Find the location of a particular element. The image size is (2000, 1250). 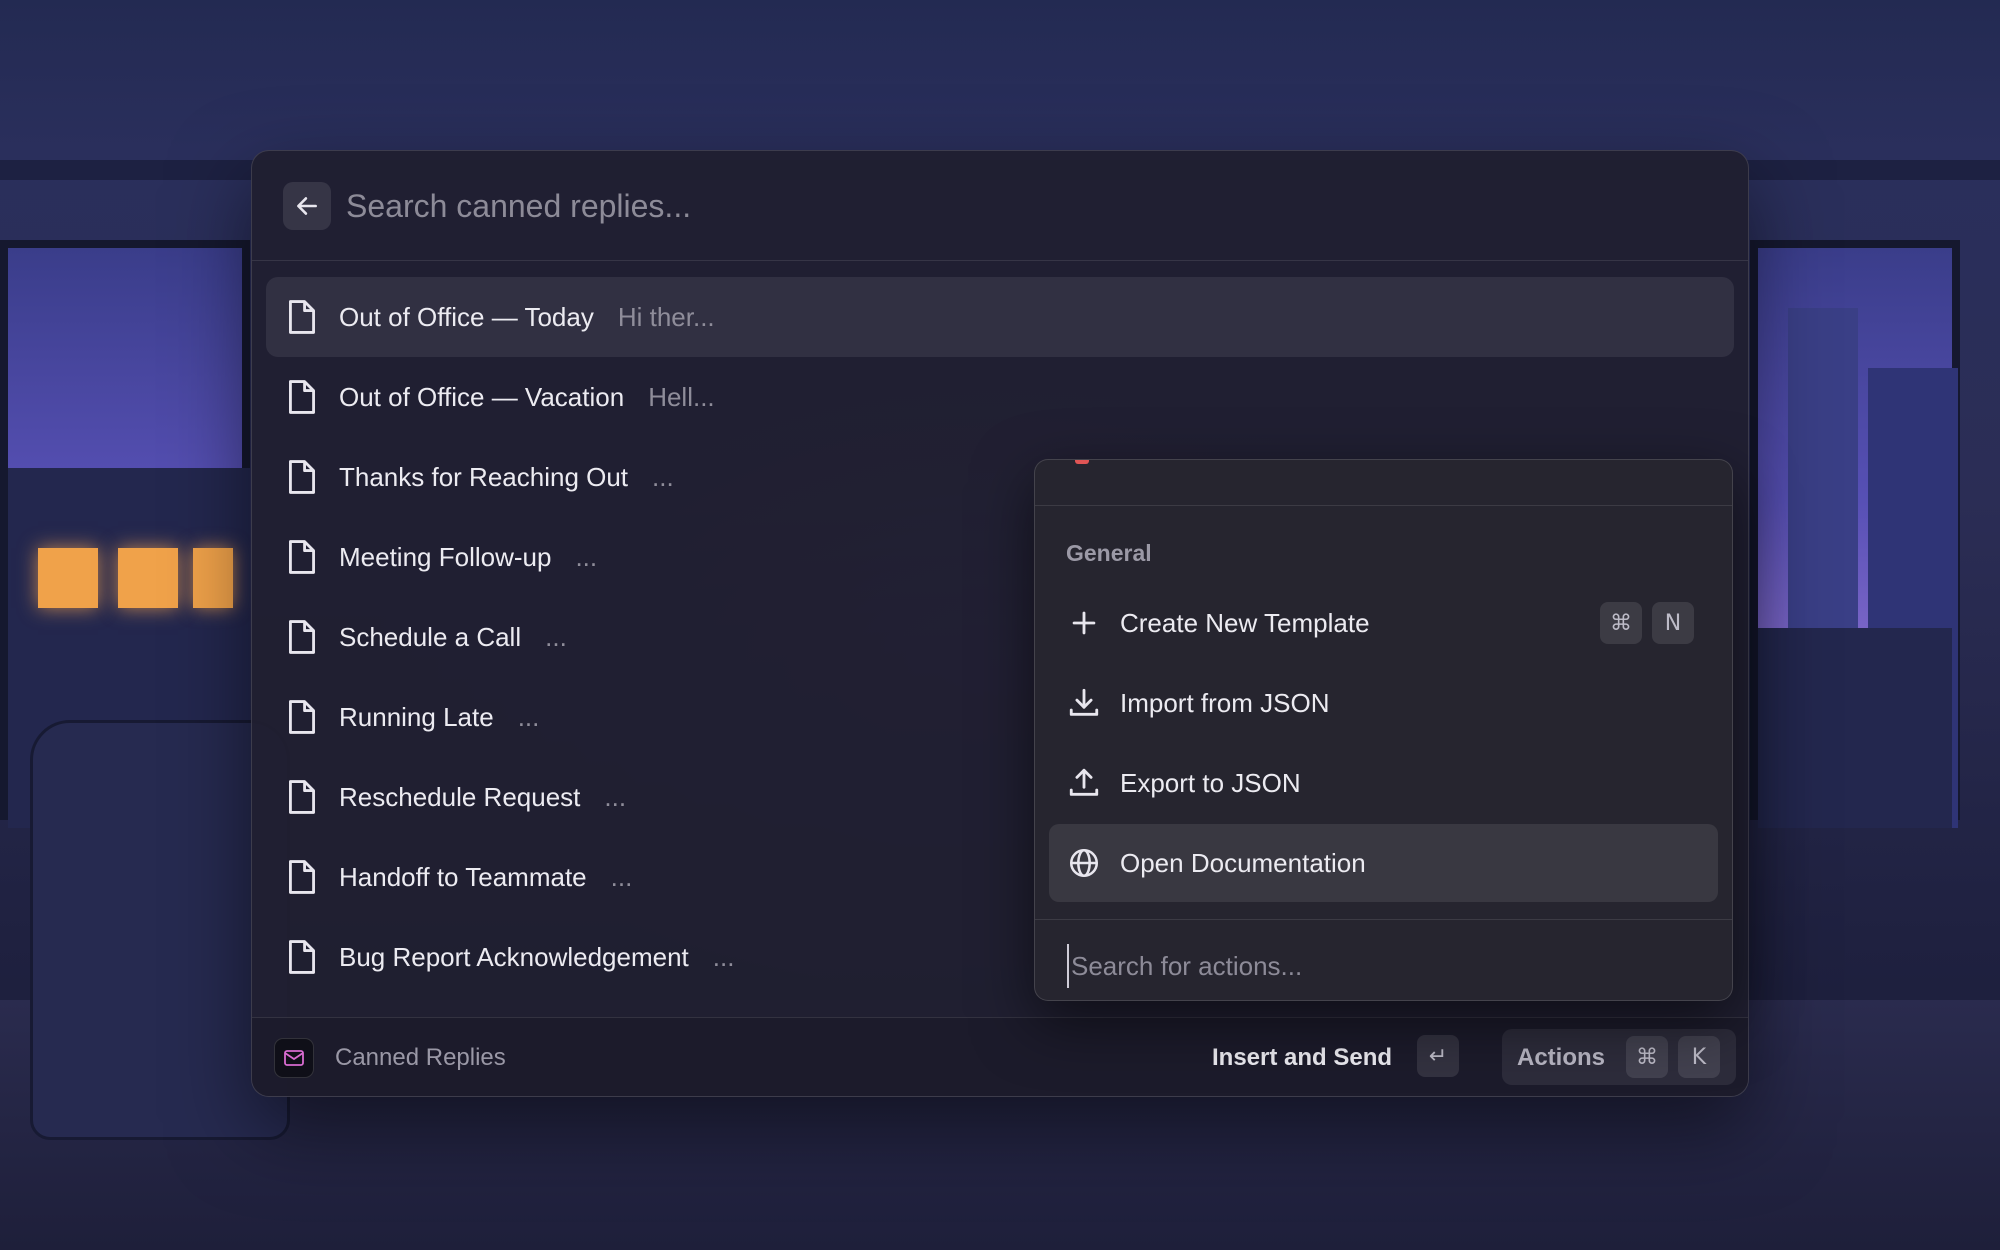

reply-title: Thanks for Reaching Out is located at coordinates (484, 476).